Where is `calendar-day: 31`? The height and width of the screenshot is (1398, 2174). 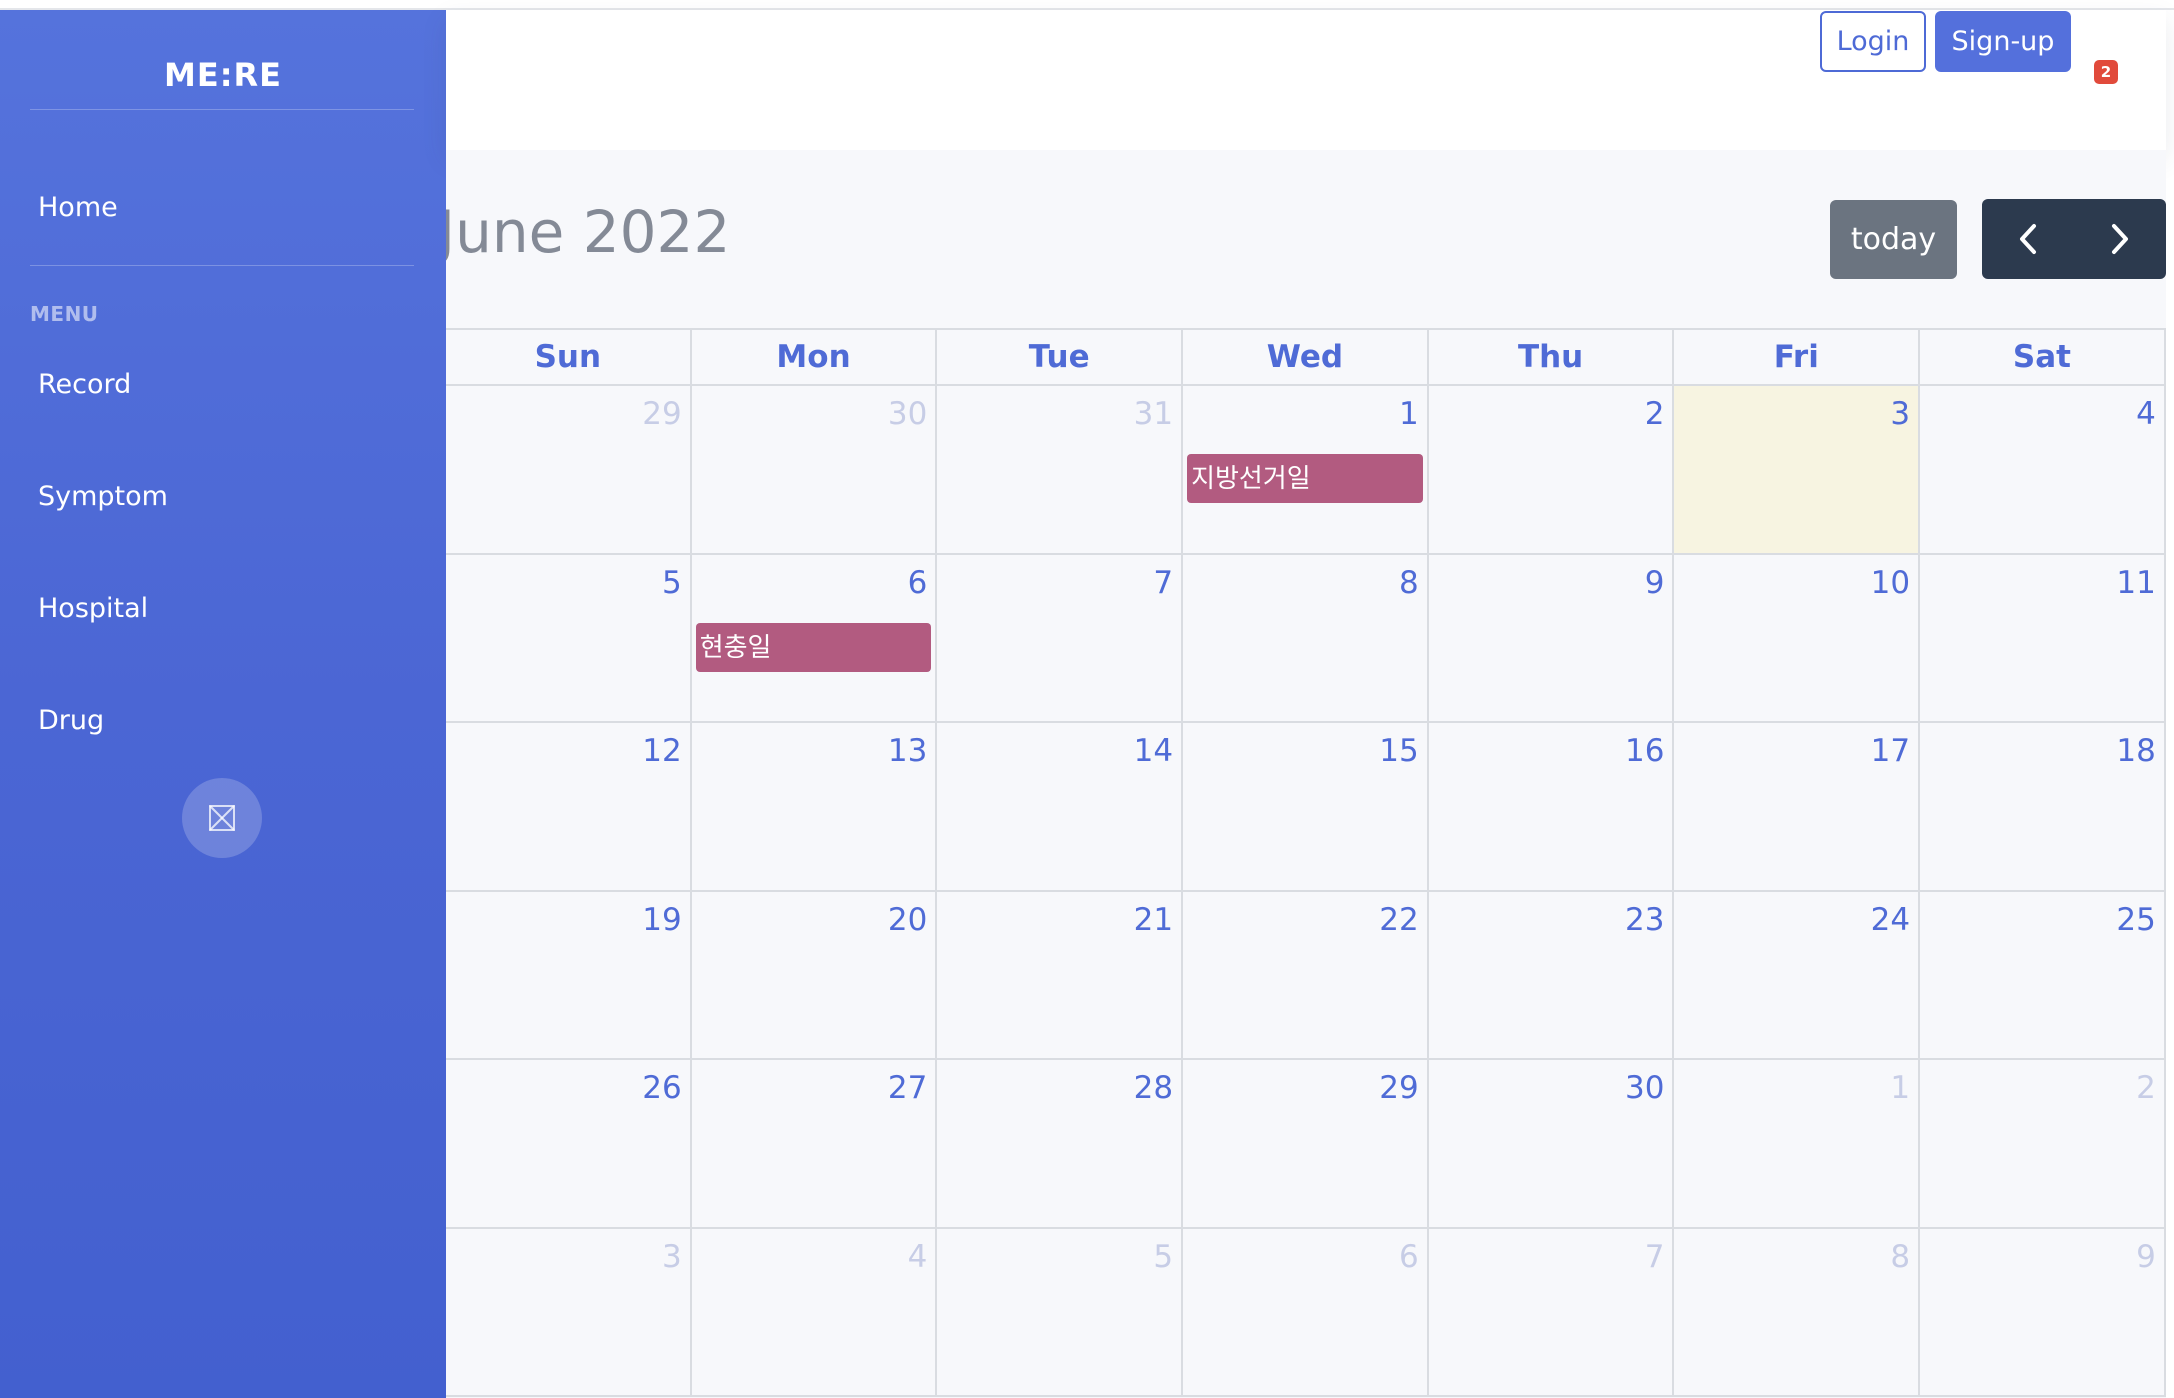
calendar-day: 31 is located at coordinates (1060, 469).